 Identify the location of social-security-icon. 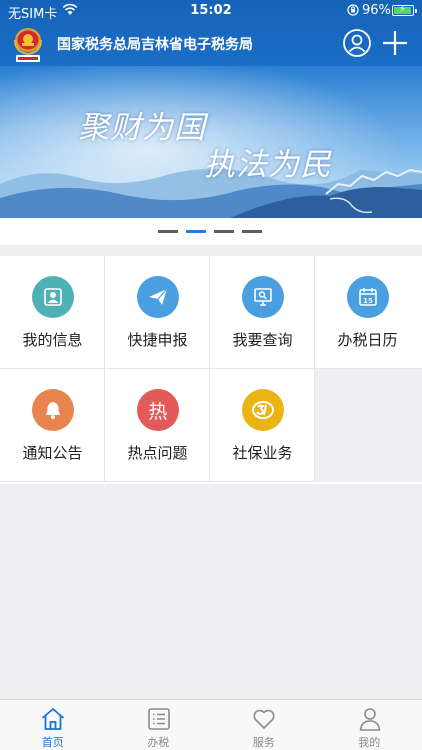
(263, 410).